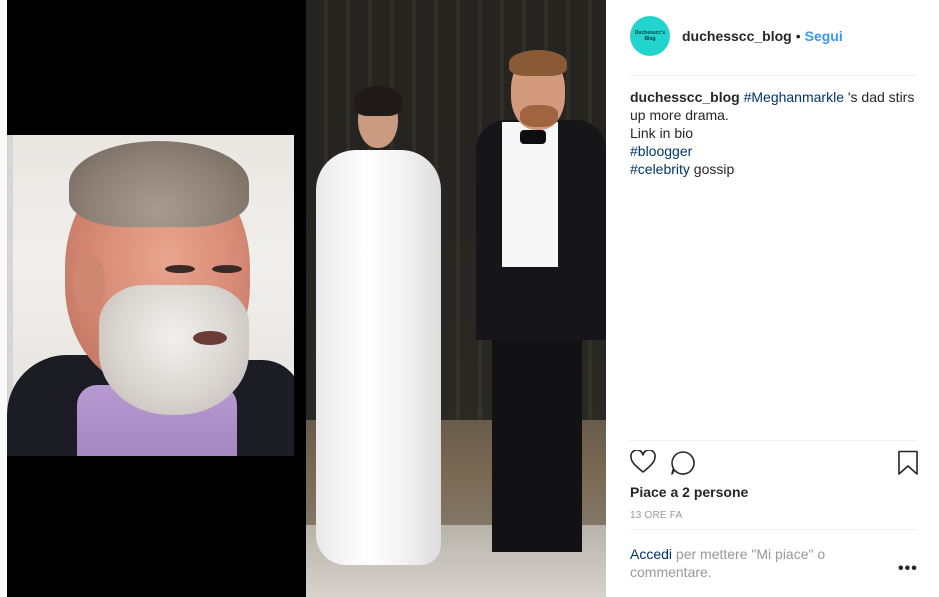 Image resolution: width=939 pixels, height=597 pixels. What do you see at coordinates (773, 75) in the screenshot?
I see `header-divider` at bounding box center [773, 75].